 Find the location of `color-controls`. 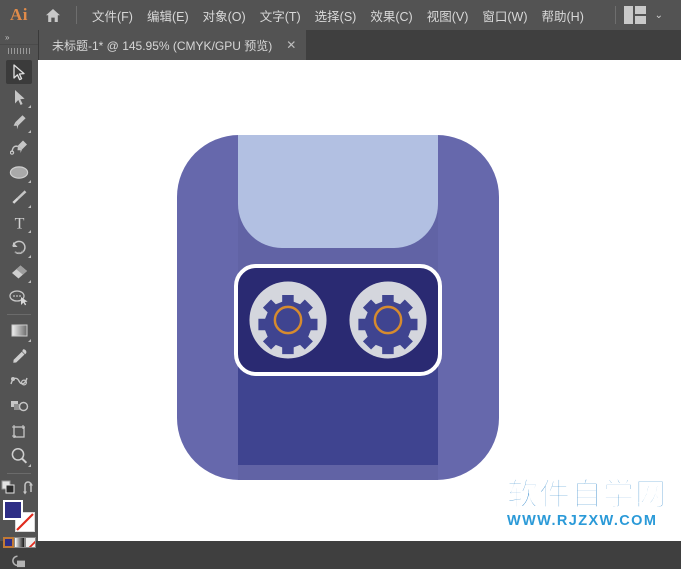

color-controls is located at coordinates (19, 523).